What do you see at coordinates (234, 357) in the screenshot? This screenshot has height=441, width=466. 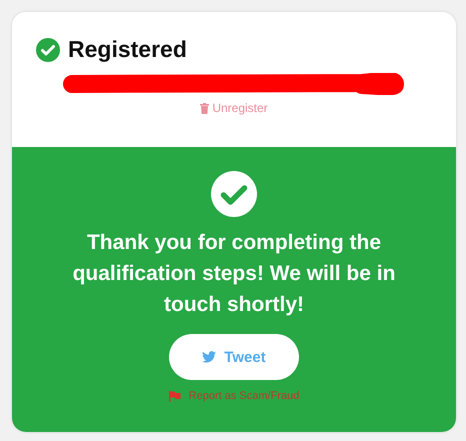 I see `tweet-button: Tweet` at bounding box center [234, 357].